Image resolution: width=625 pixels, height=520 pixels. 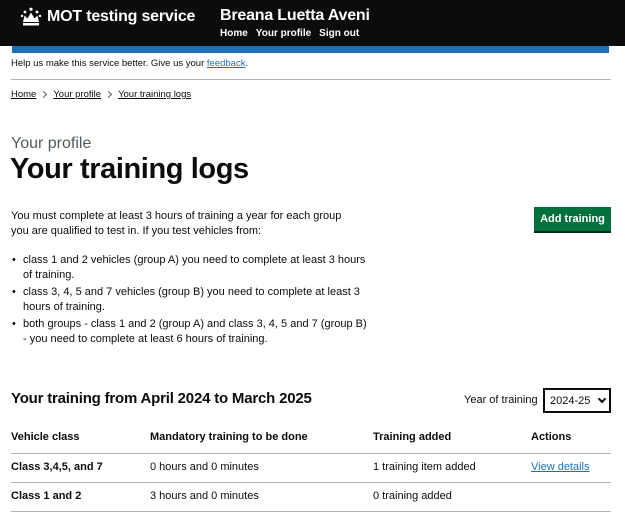 I want to click on chevron-down-icon, so click(x=602, y=399).